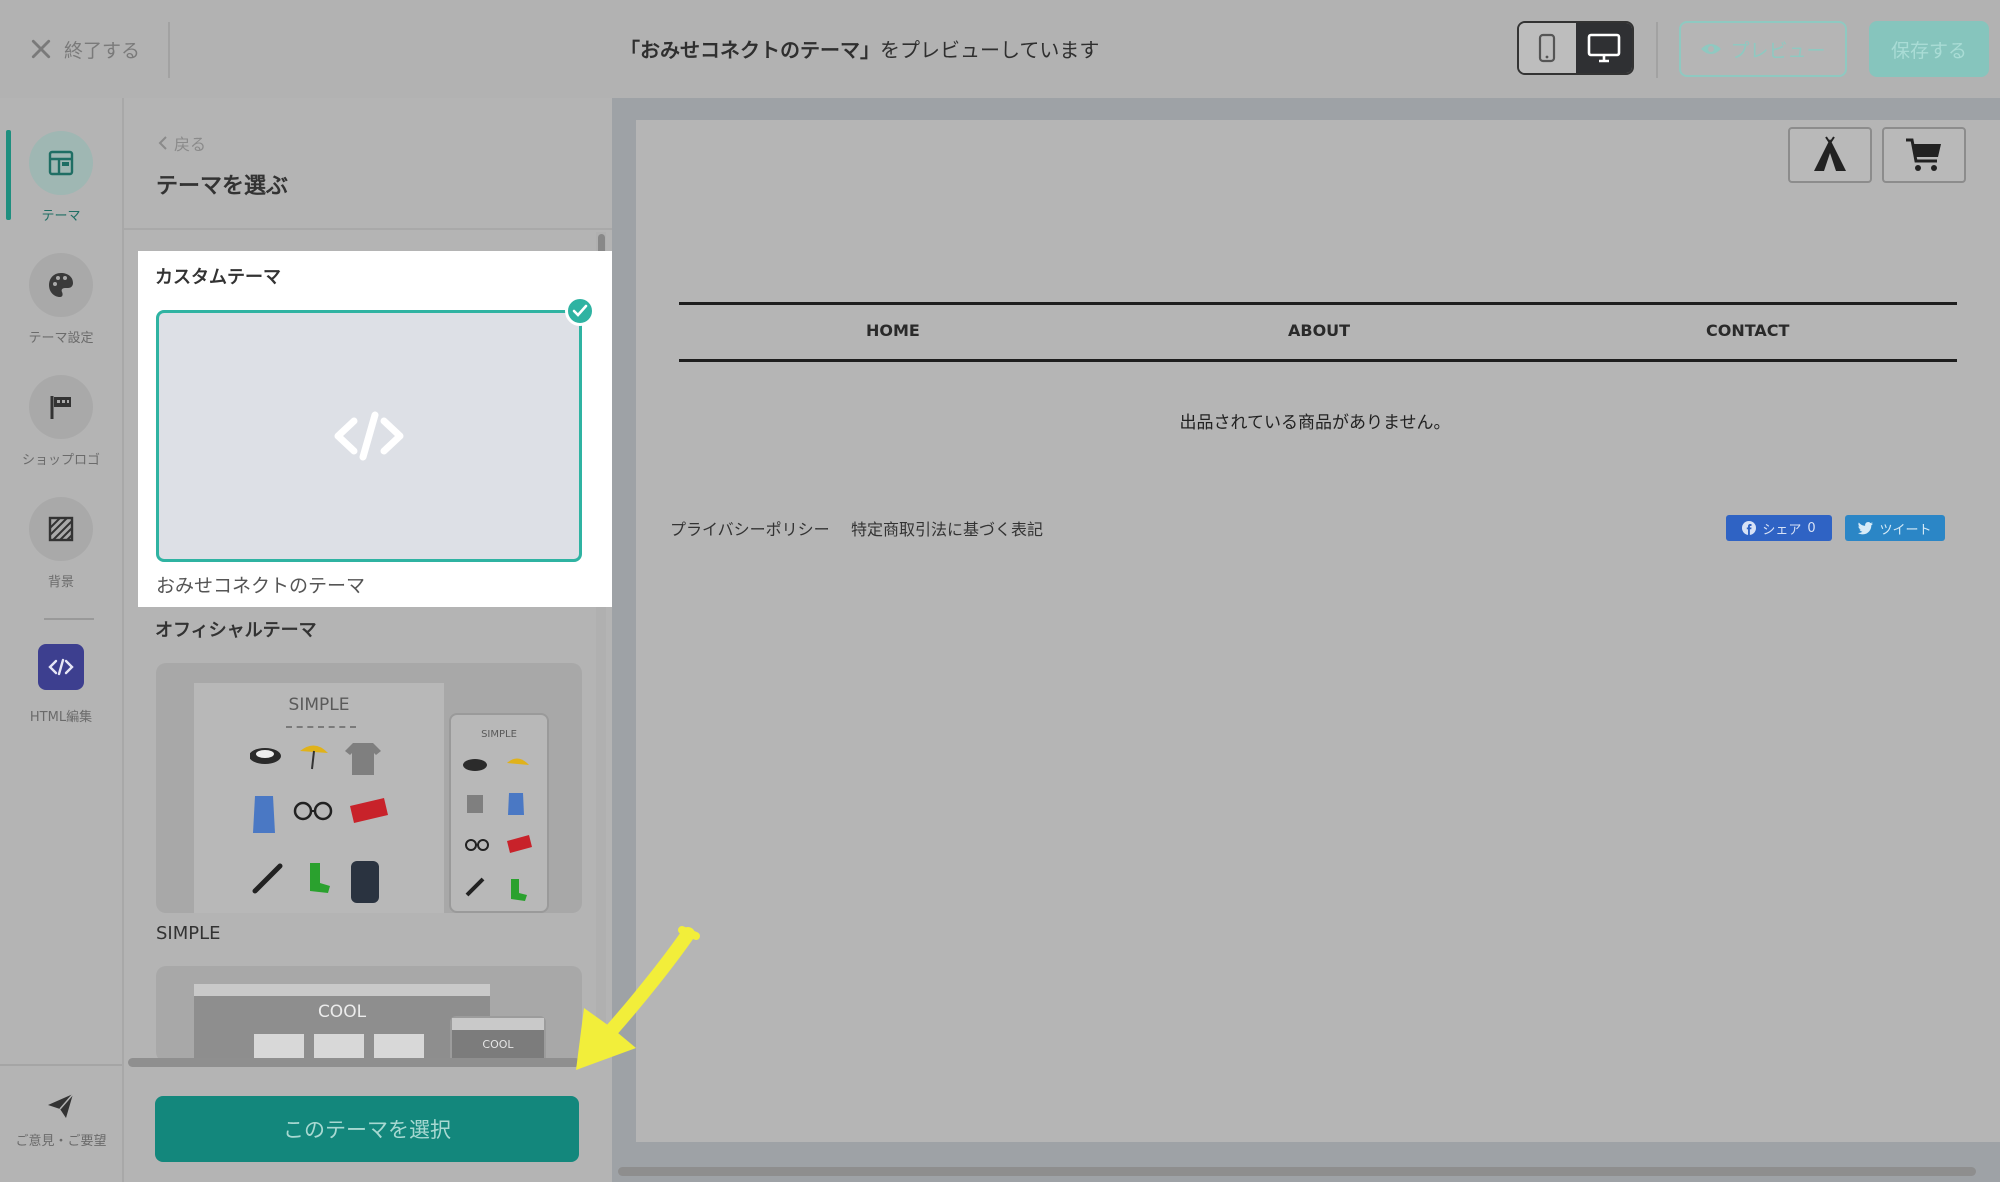 The image size is (2000, 1182). Describe the element at coordinates (222, 186) in the screenshot. I see `panel-title: テーマを選ぶ` at that location.